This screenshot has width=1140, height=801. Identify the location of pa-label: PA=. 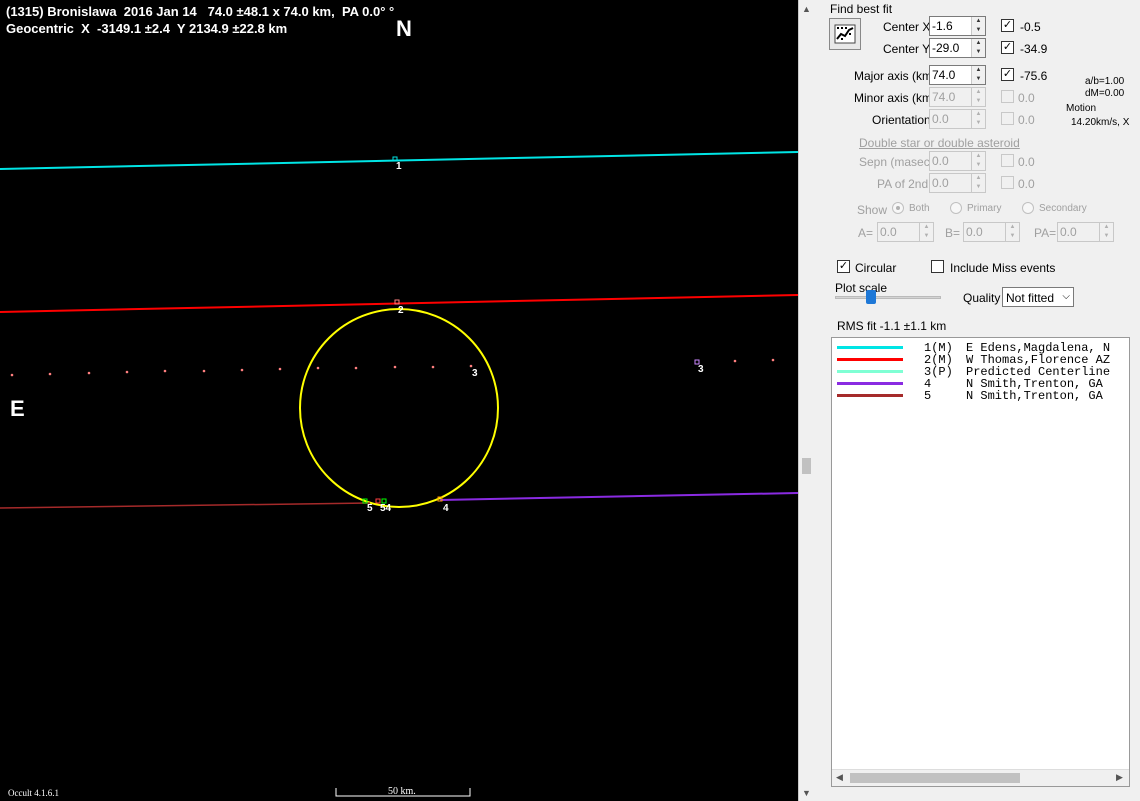
(1045, 233).